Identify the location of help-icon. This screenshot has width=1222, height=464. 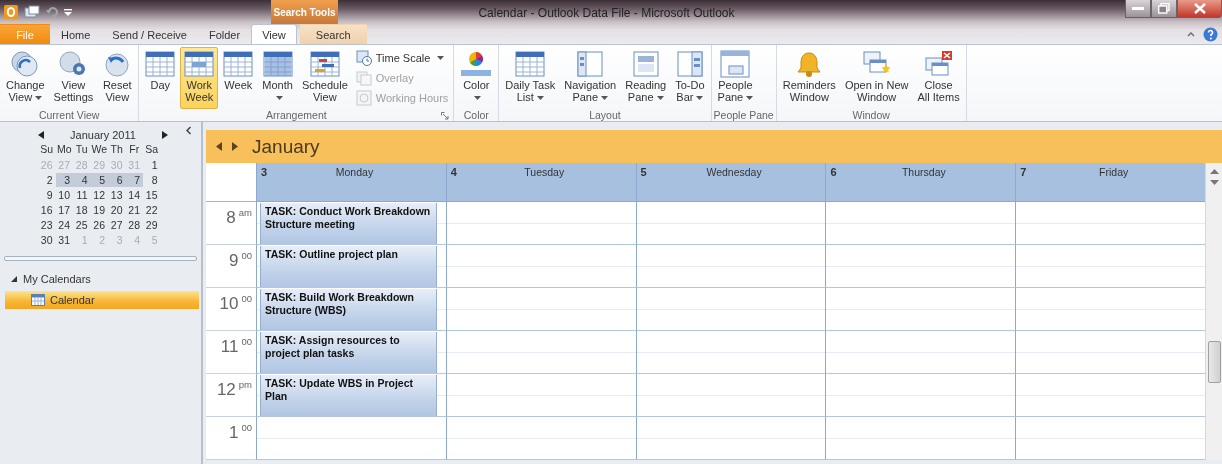
(1210, 34).